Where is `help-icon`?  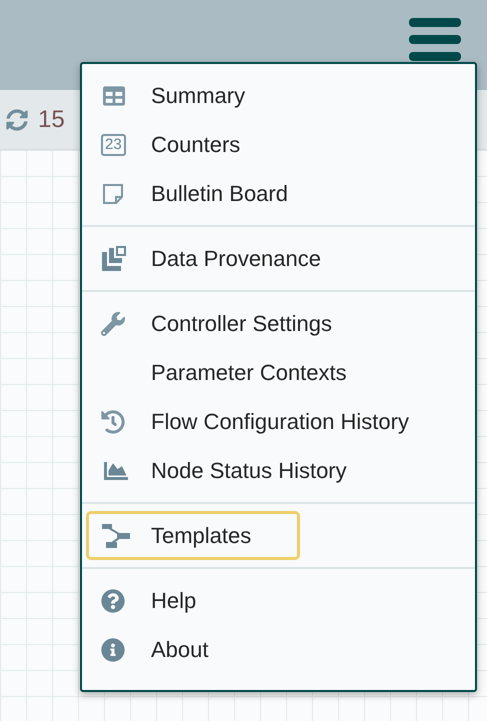 help-icon is located at coordinates (113, 600).